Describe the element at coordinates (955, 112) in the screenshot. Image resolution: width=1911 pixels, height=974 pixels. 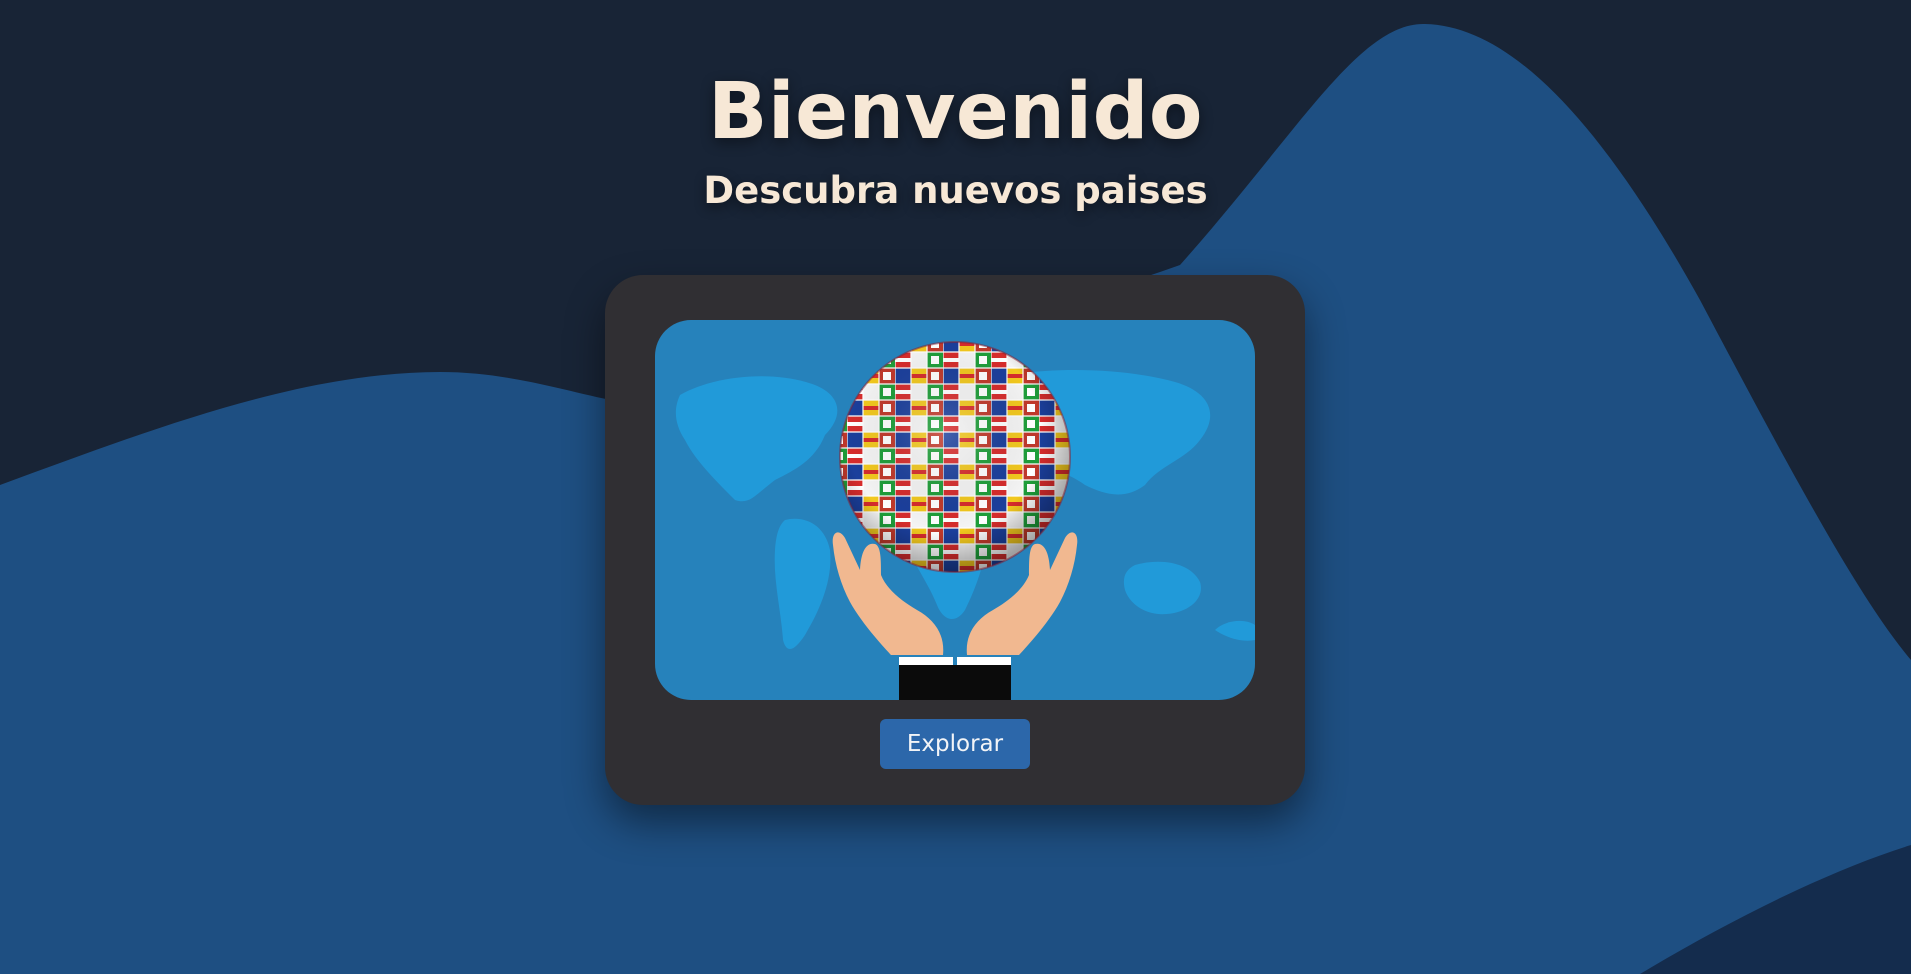
I see `page-title: Bienvenido` at that location.